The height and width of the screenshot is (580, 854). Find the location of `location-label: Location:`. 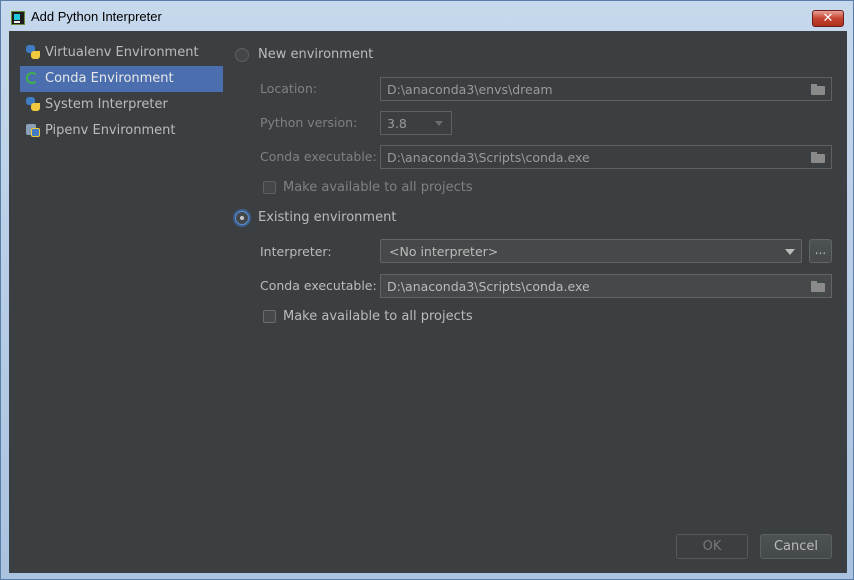

location-label: Location: is located at coordinates (289, 88).